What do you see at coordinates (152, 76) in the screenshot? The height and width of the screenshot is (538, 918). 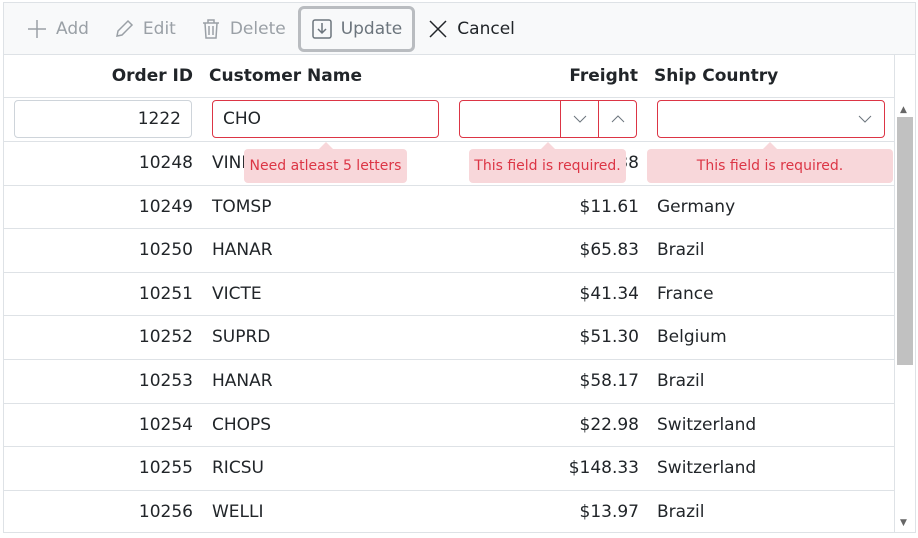 I see `header-order-id: Order ID` at bounding box center [152, 76].